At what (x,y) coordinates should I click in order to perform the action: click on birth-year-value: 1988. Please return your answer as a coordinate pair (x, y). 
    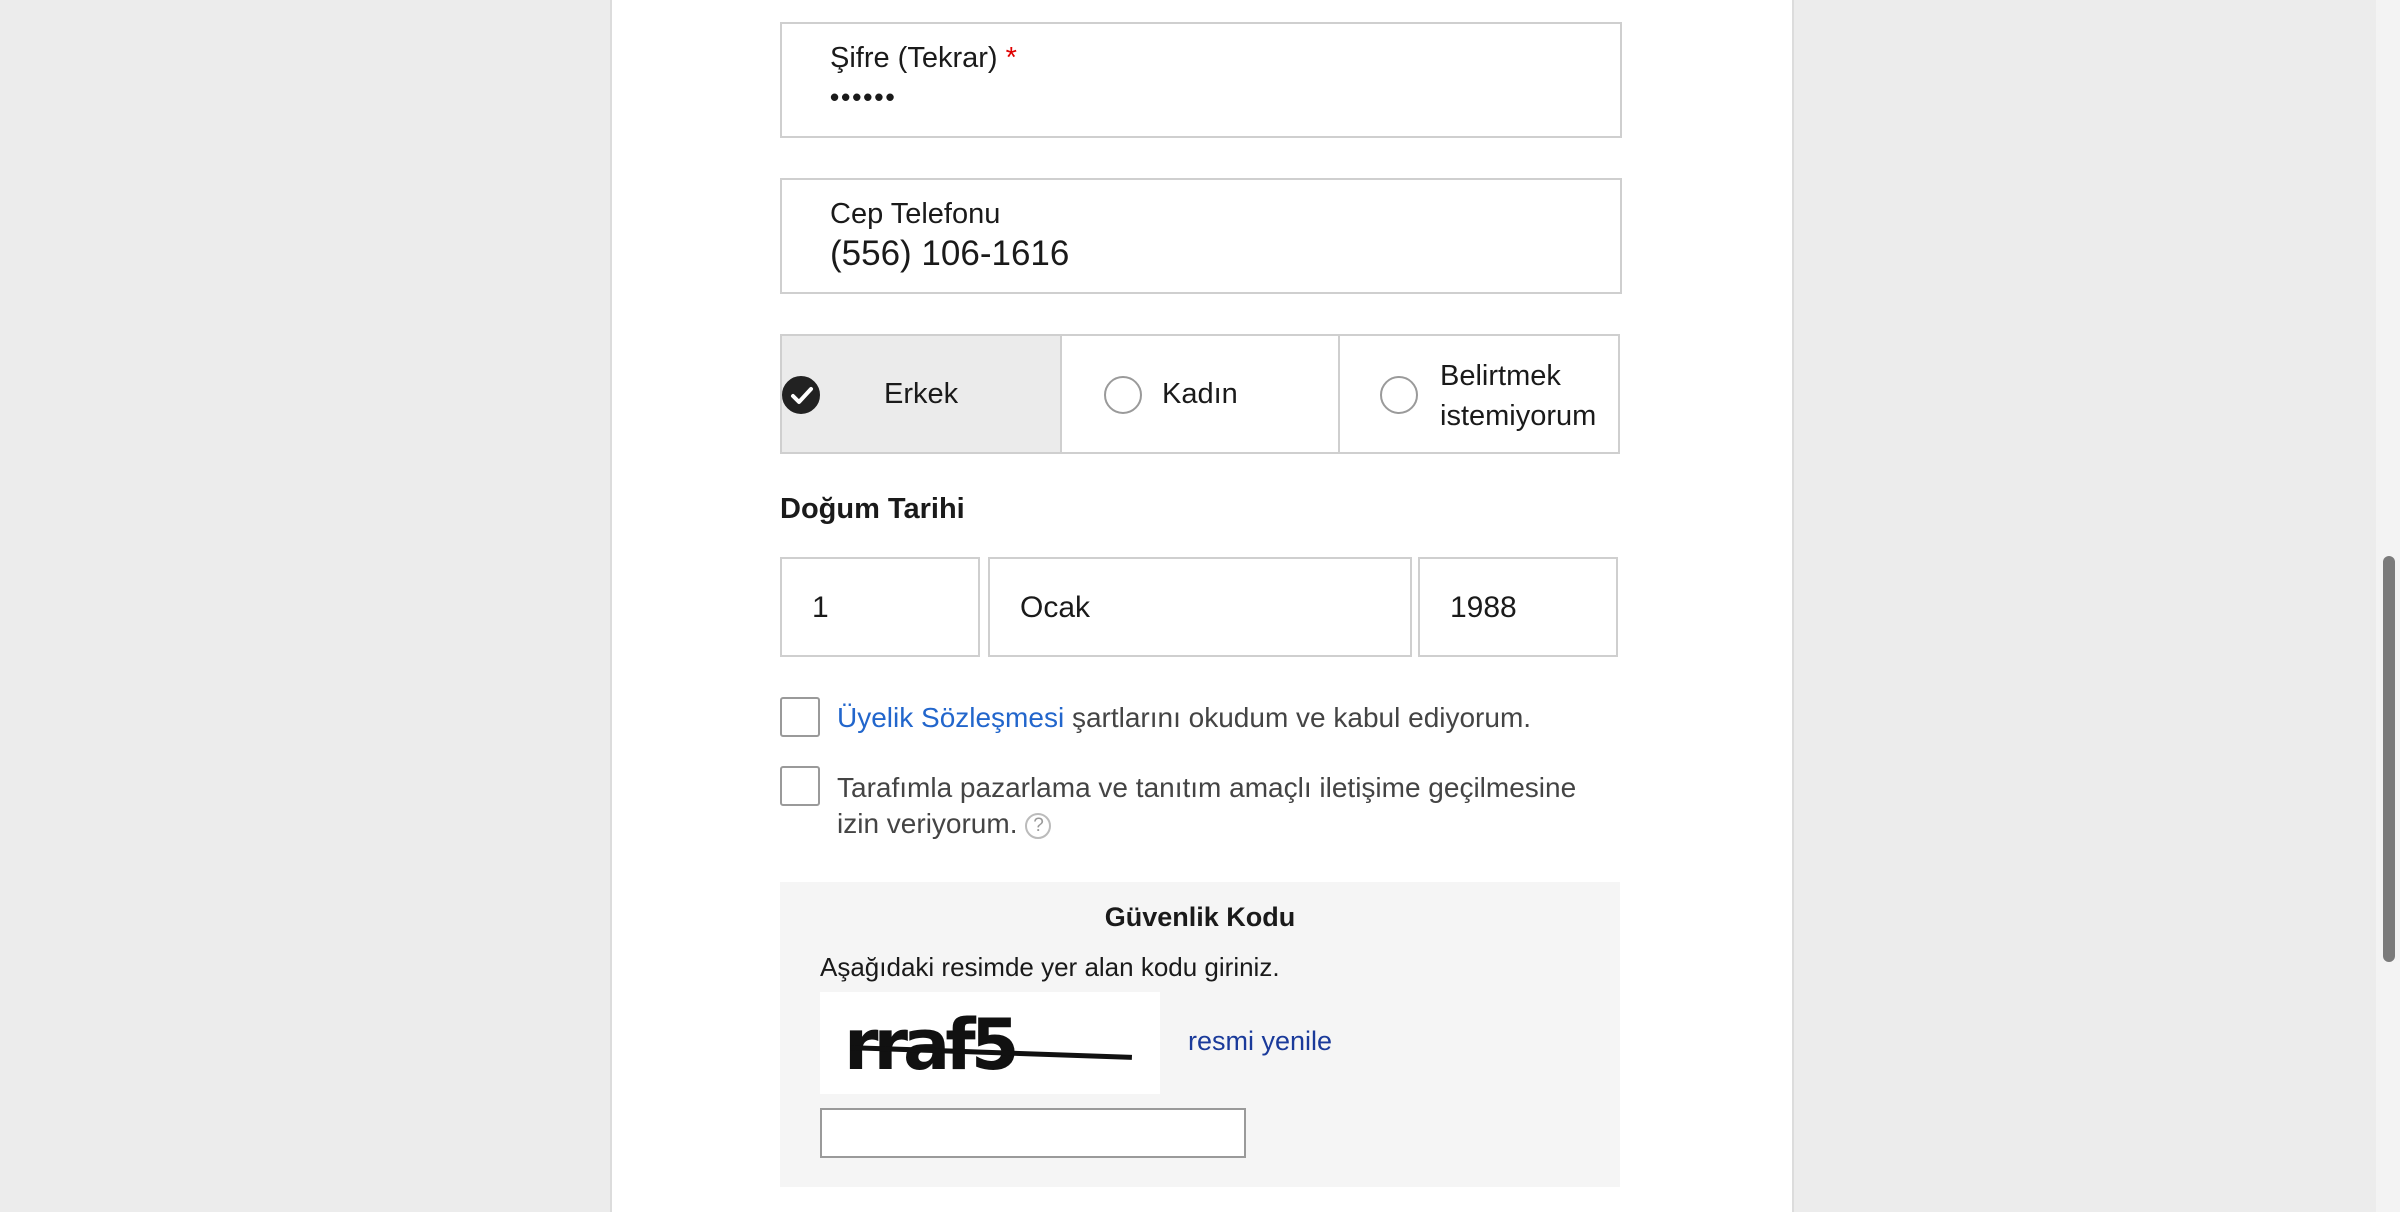
    Looking at the image, I should click on (1483, 607).